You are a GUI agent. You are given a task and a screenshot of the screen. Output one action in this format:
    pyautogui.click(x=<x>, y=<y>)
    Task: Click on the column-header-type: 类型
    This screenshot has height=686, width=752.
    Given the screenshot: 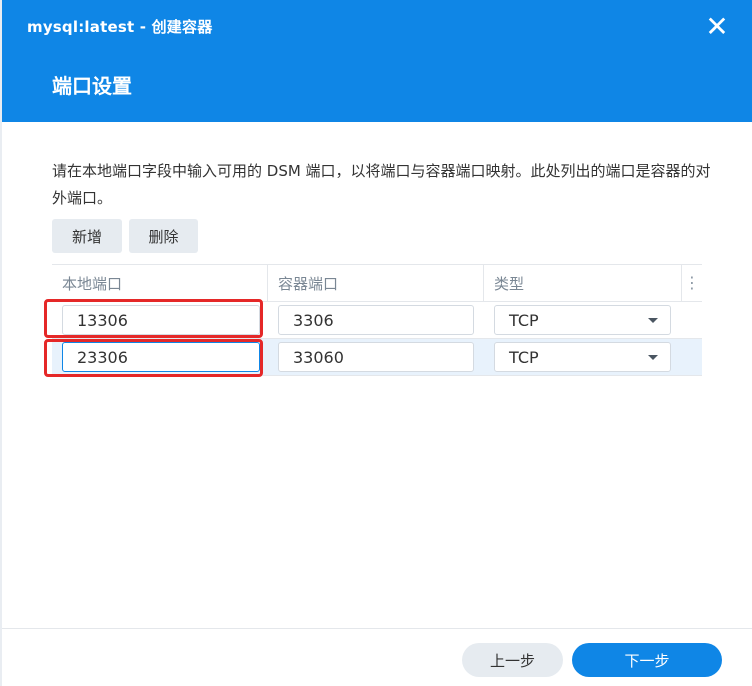 What is the action you would take?
    pyautogui.click(x=583, y=283)
    